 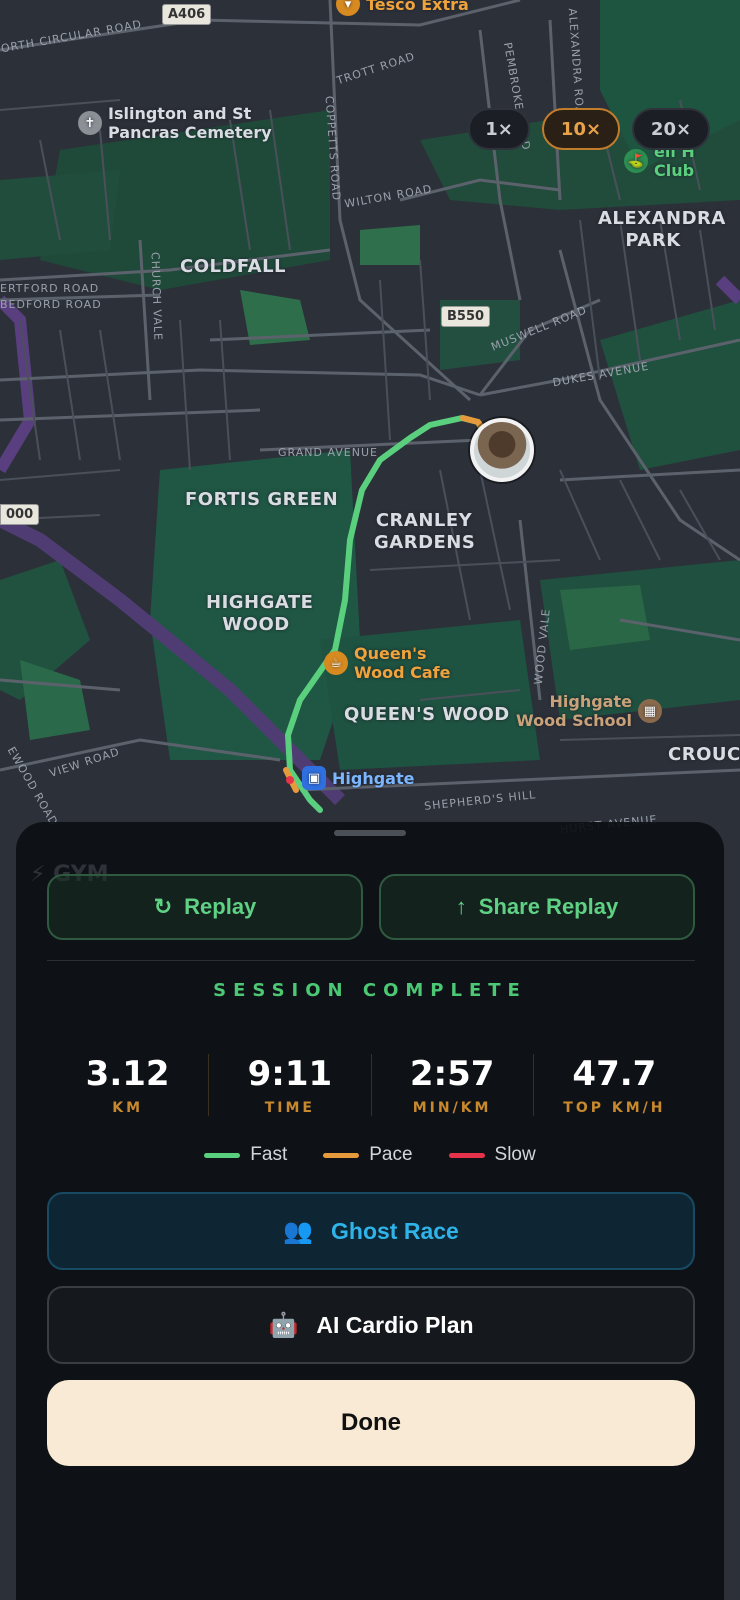 What do you see at coordinates (283, 1325) in the screenshot?
I see `robot-icon: 🤖` at bounding box center [283, 1325].